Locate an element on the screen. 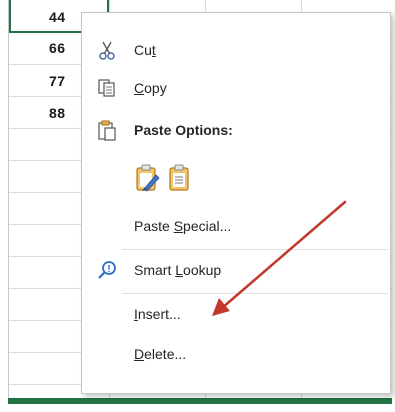 The height and width of the screenshot is (412, 395). menu-item-smart-lookup: Smart Lookup is located at coordinates (235, 270).